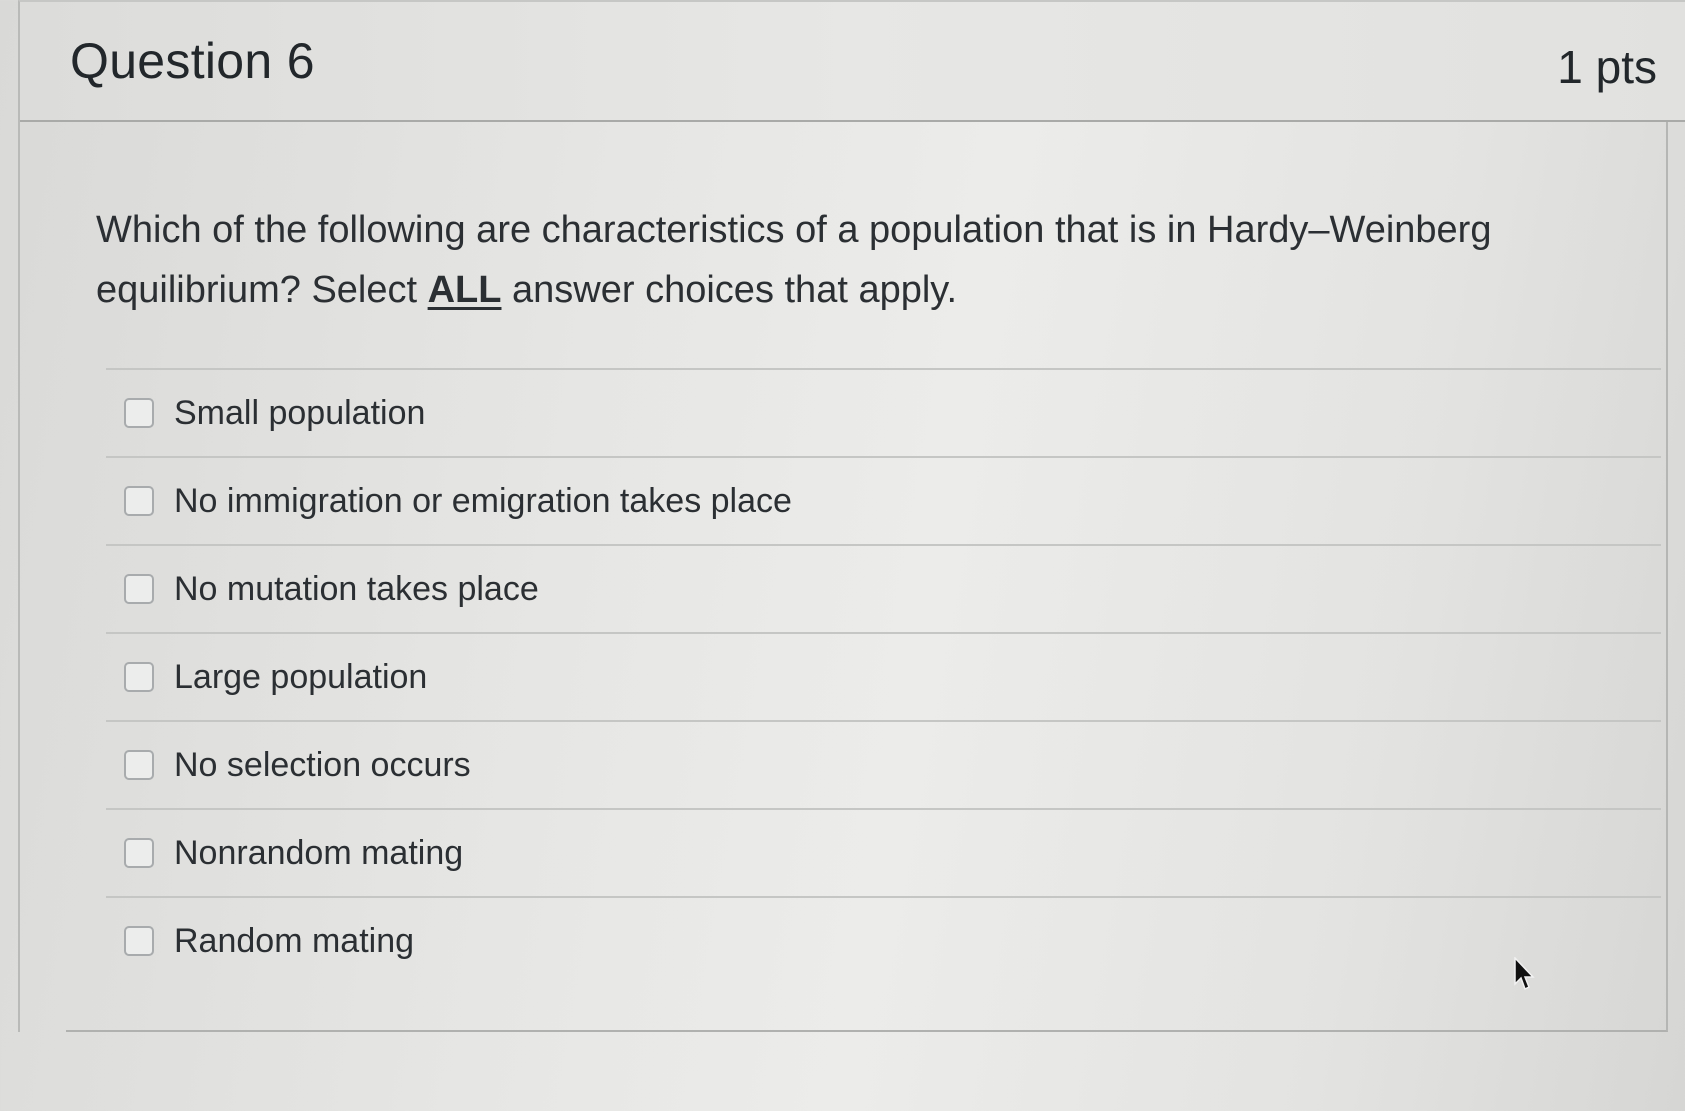  Describe the element at coordinates (318, 853) in the screenshot. I see `answer-label: Nonrandom mating` at that location.